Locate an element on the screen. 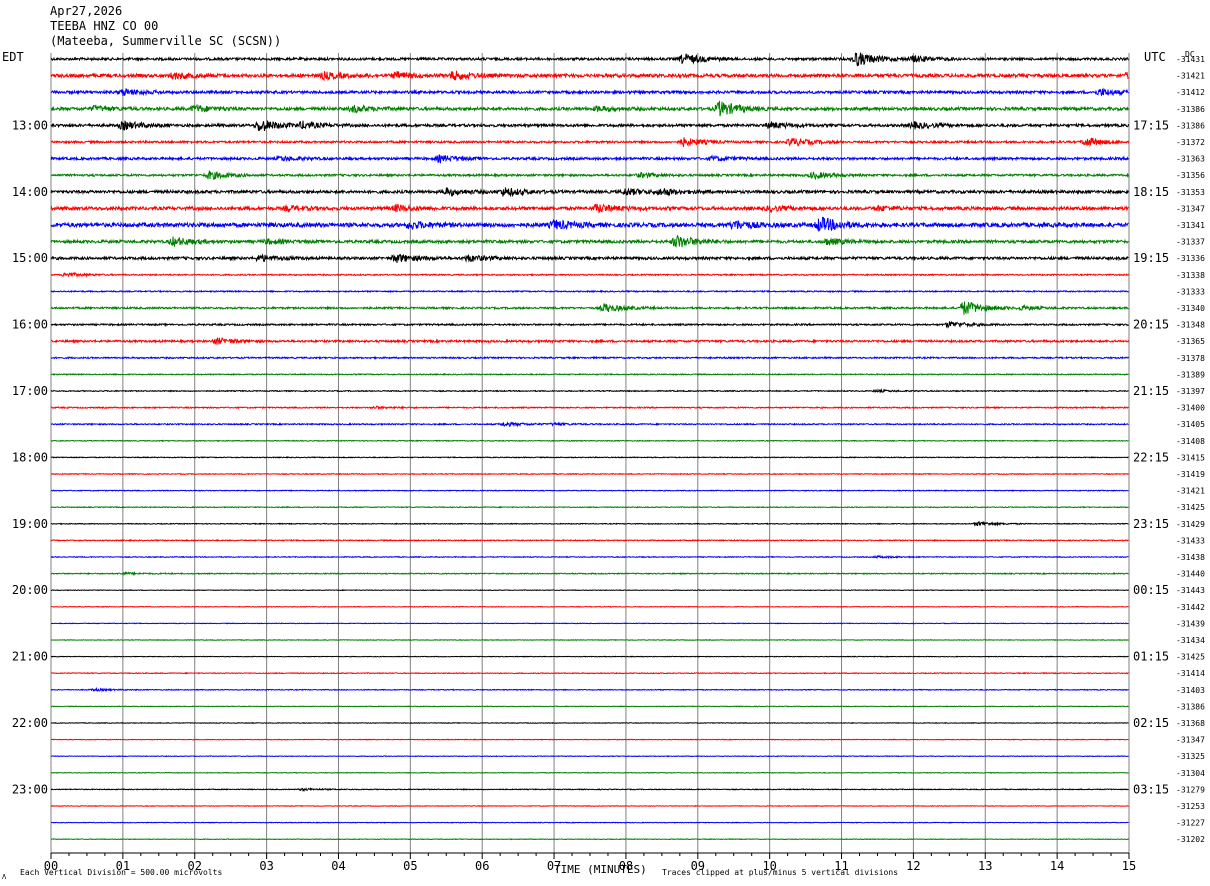  left-hour-label: 22:00 is located at coordinates (30, 723).